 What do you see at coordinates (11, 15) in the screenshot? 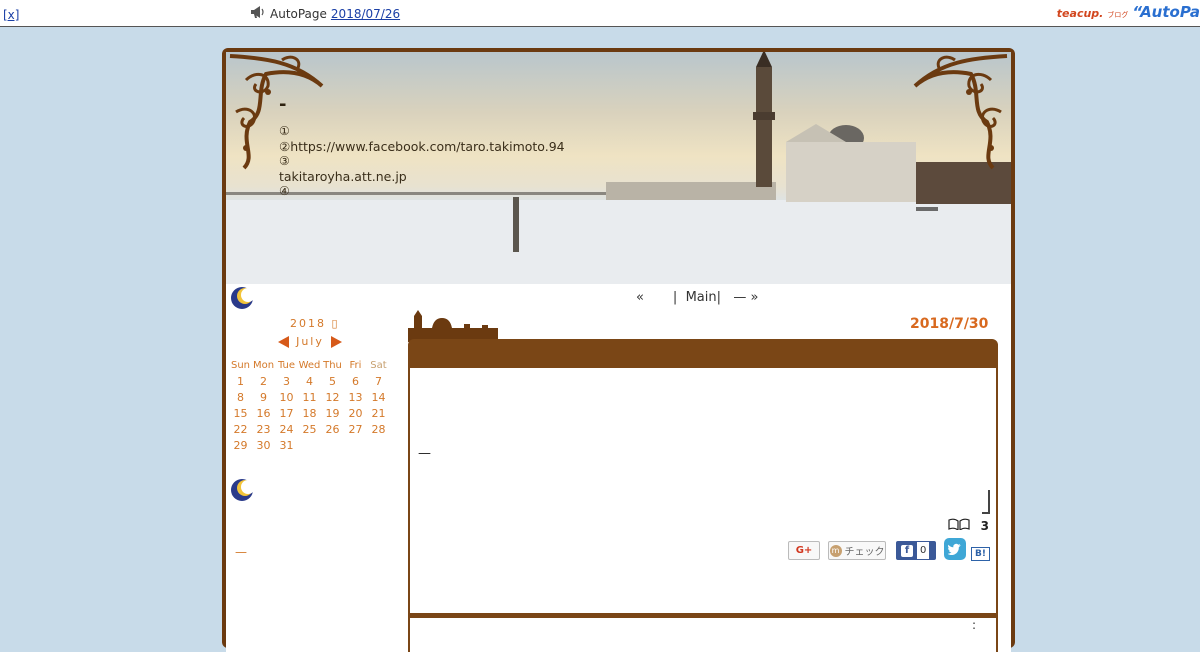
I see `close-button: [x]` at bounding box center [11, 15].